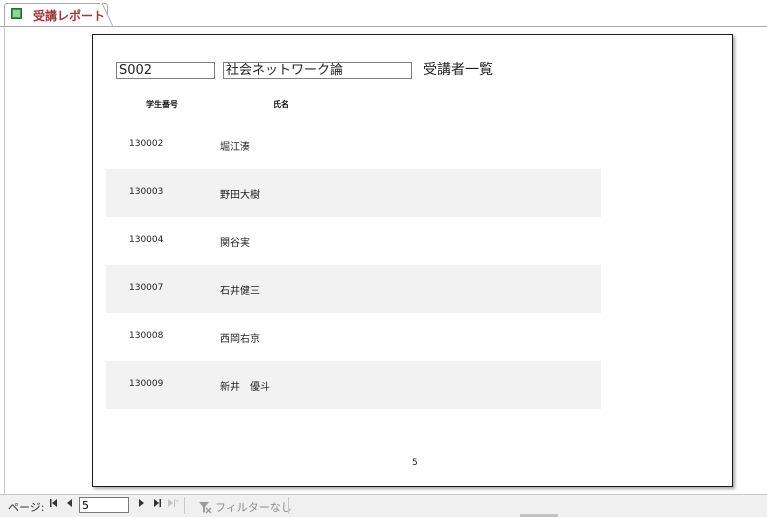 This screenshot has width=767, height=518. Describe the element at coordinates (281, 104) in the screenshot. I see `column-header-name: 氏名` at that location.